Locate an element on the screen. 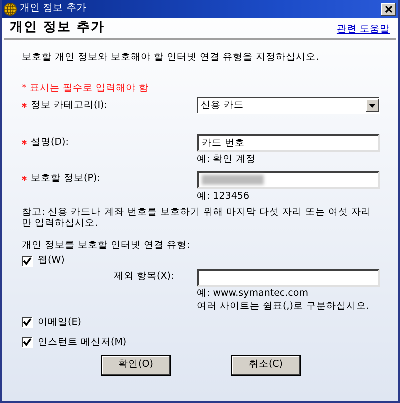 This screenshot has width=400, height=403. protected-info-field is located at coordinates (288, 179).